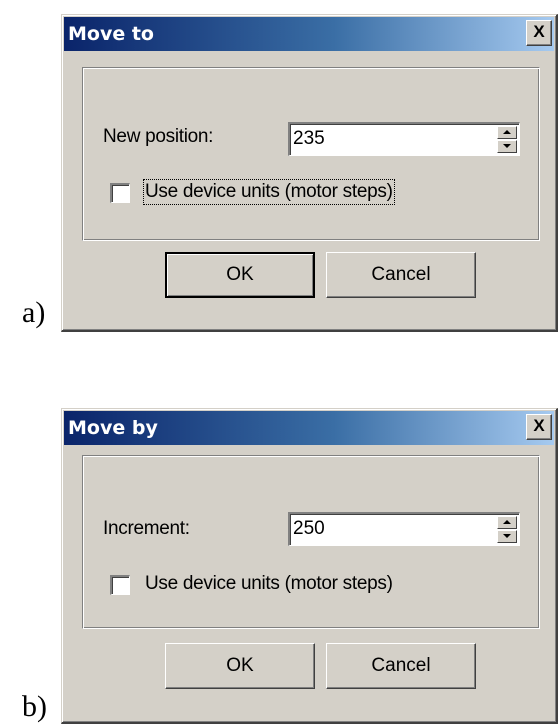 This screenshot has width=560, height=724. I want to click on dialog-title: Move to, so click(111, 34).